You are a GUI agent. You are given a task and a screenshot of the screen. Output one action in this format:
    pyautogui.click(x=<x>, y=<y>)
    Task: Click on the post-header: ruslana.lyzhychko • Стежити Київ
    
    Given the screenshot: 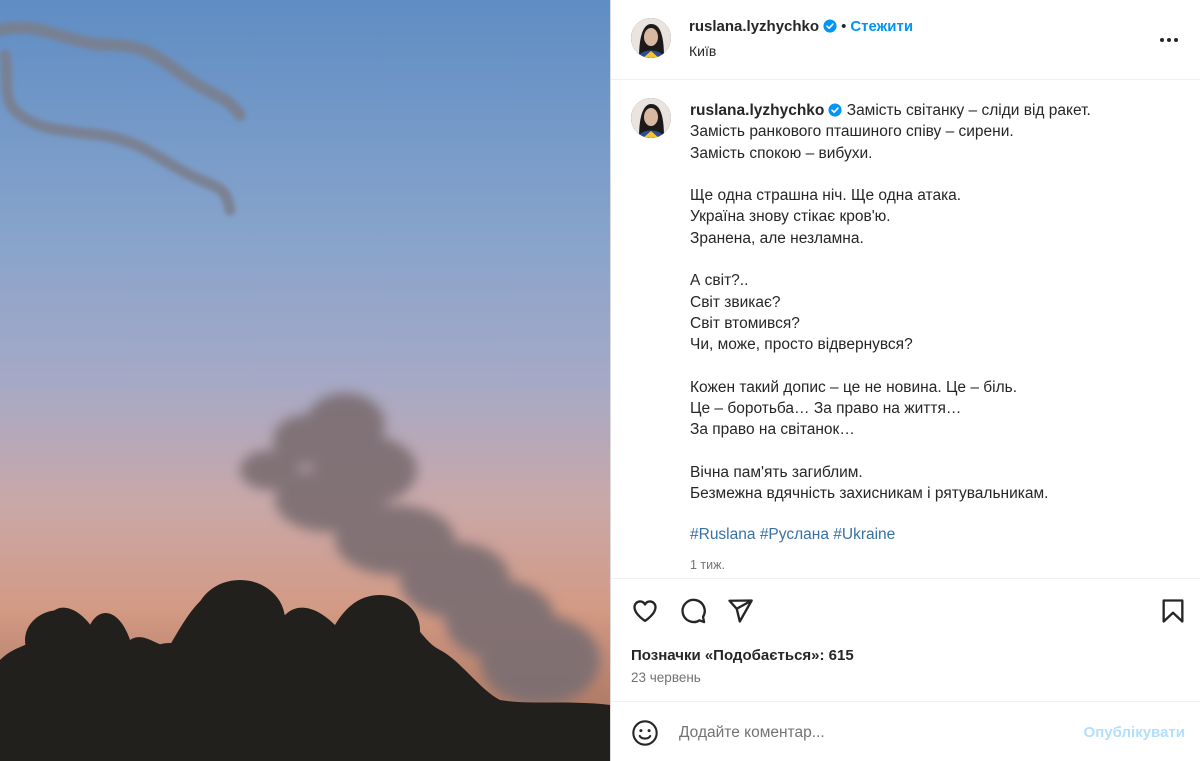 What is the action you would take?
    pyautogui.click(x=905, y=40)
    